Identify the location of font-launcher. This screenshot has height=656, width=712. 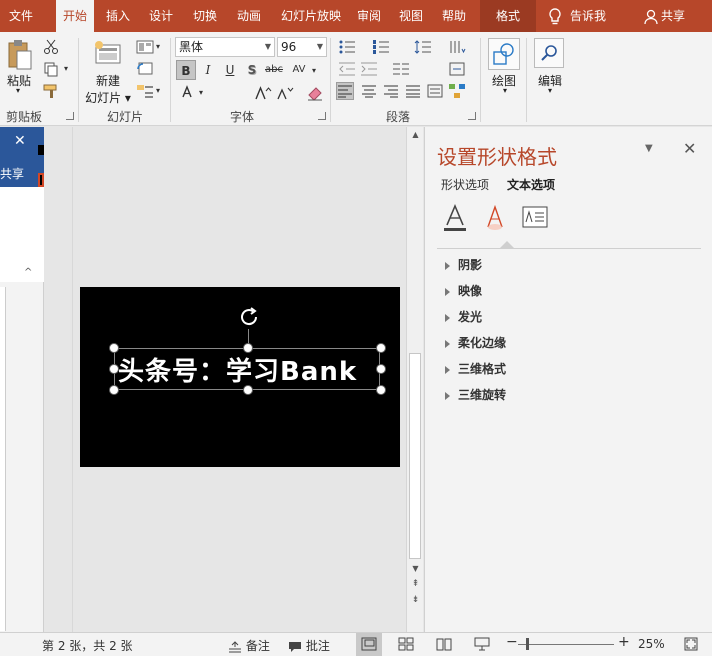
(322, 116).